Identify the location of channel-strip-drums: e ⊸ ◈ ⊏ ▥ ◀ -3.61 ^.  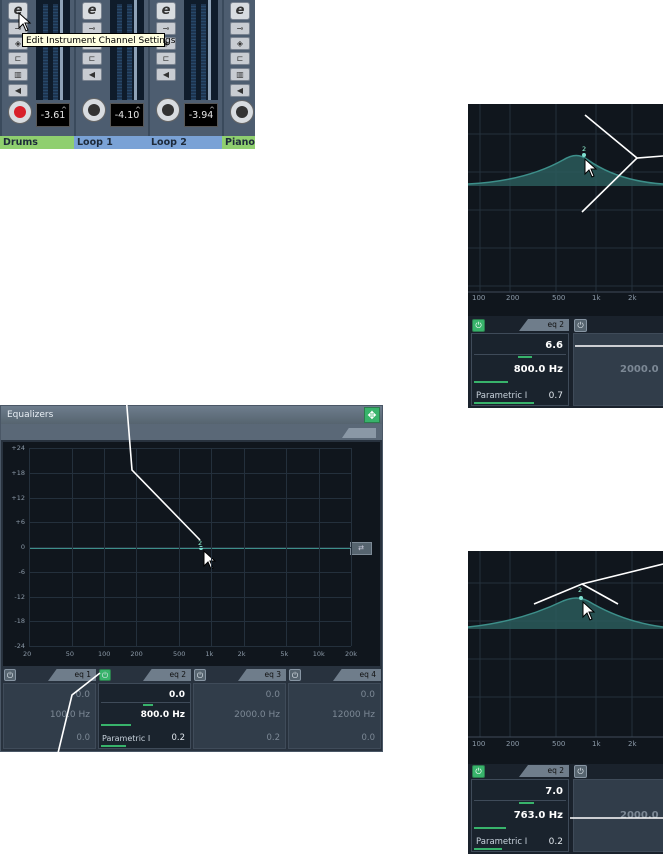
(38, 68).